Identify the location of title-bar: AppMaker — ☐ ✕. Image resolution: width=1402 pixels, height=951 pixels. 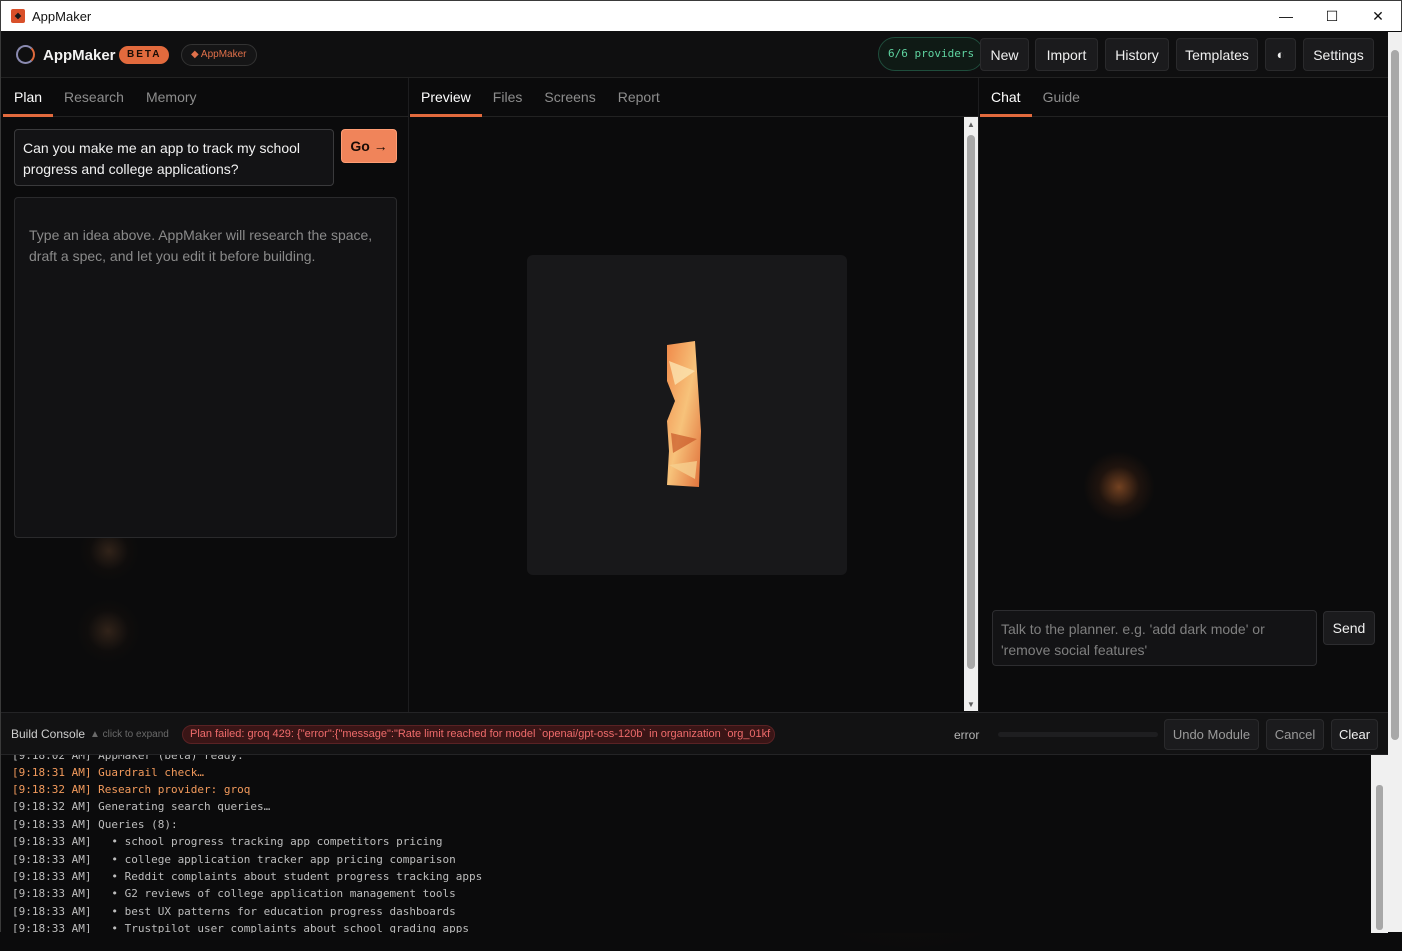
(701, 16).